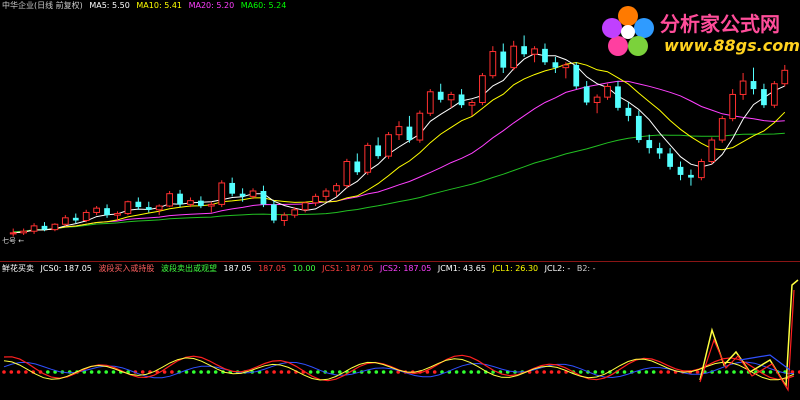 The height and width of the screenshot is (400, 800). What do you see at coordinates (732, 45) in the screenshot?
I see `watermark-url: www.88gs.com` at bounding box center [732, 45].